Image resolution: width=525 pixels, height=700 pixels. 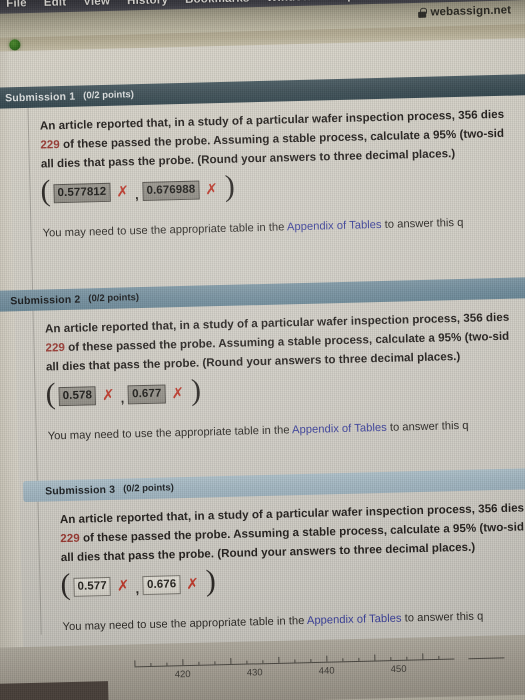 I want to click on ruler-baseline-right, so click(x=486, y=658).